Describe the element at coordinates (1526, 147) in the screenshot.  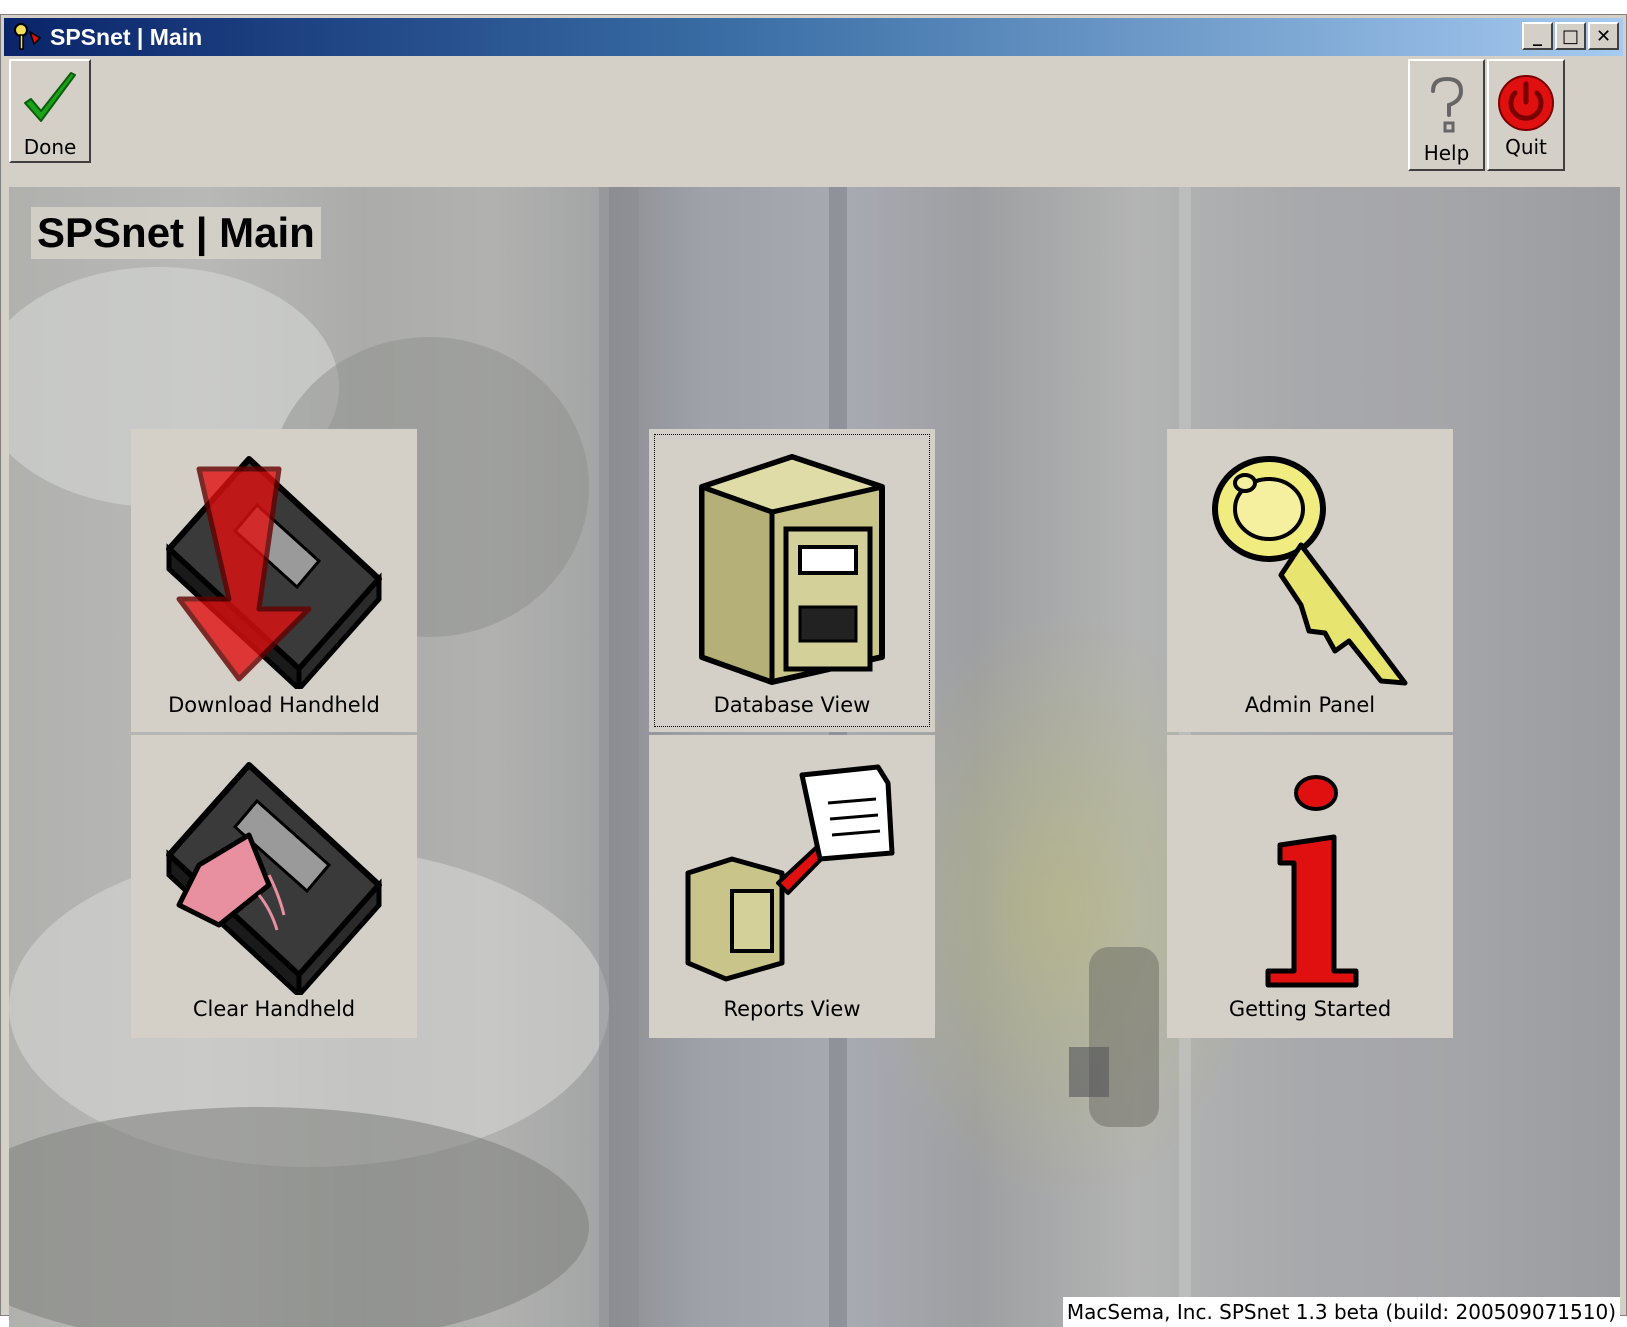
I see `quit-label: Quit` at that location.